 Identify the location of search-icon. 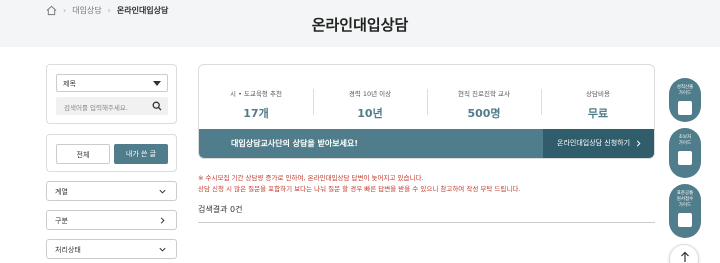
(157, 106).